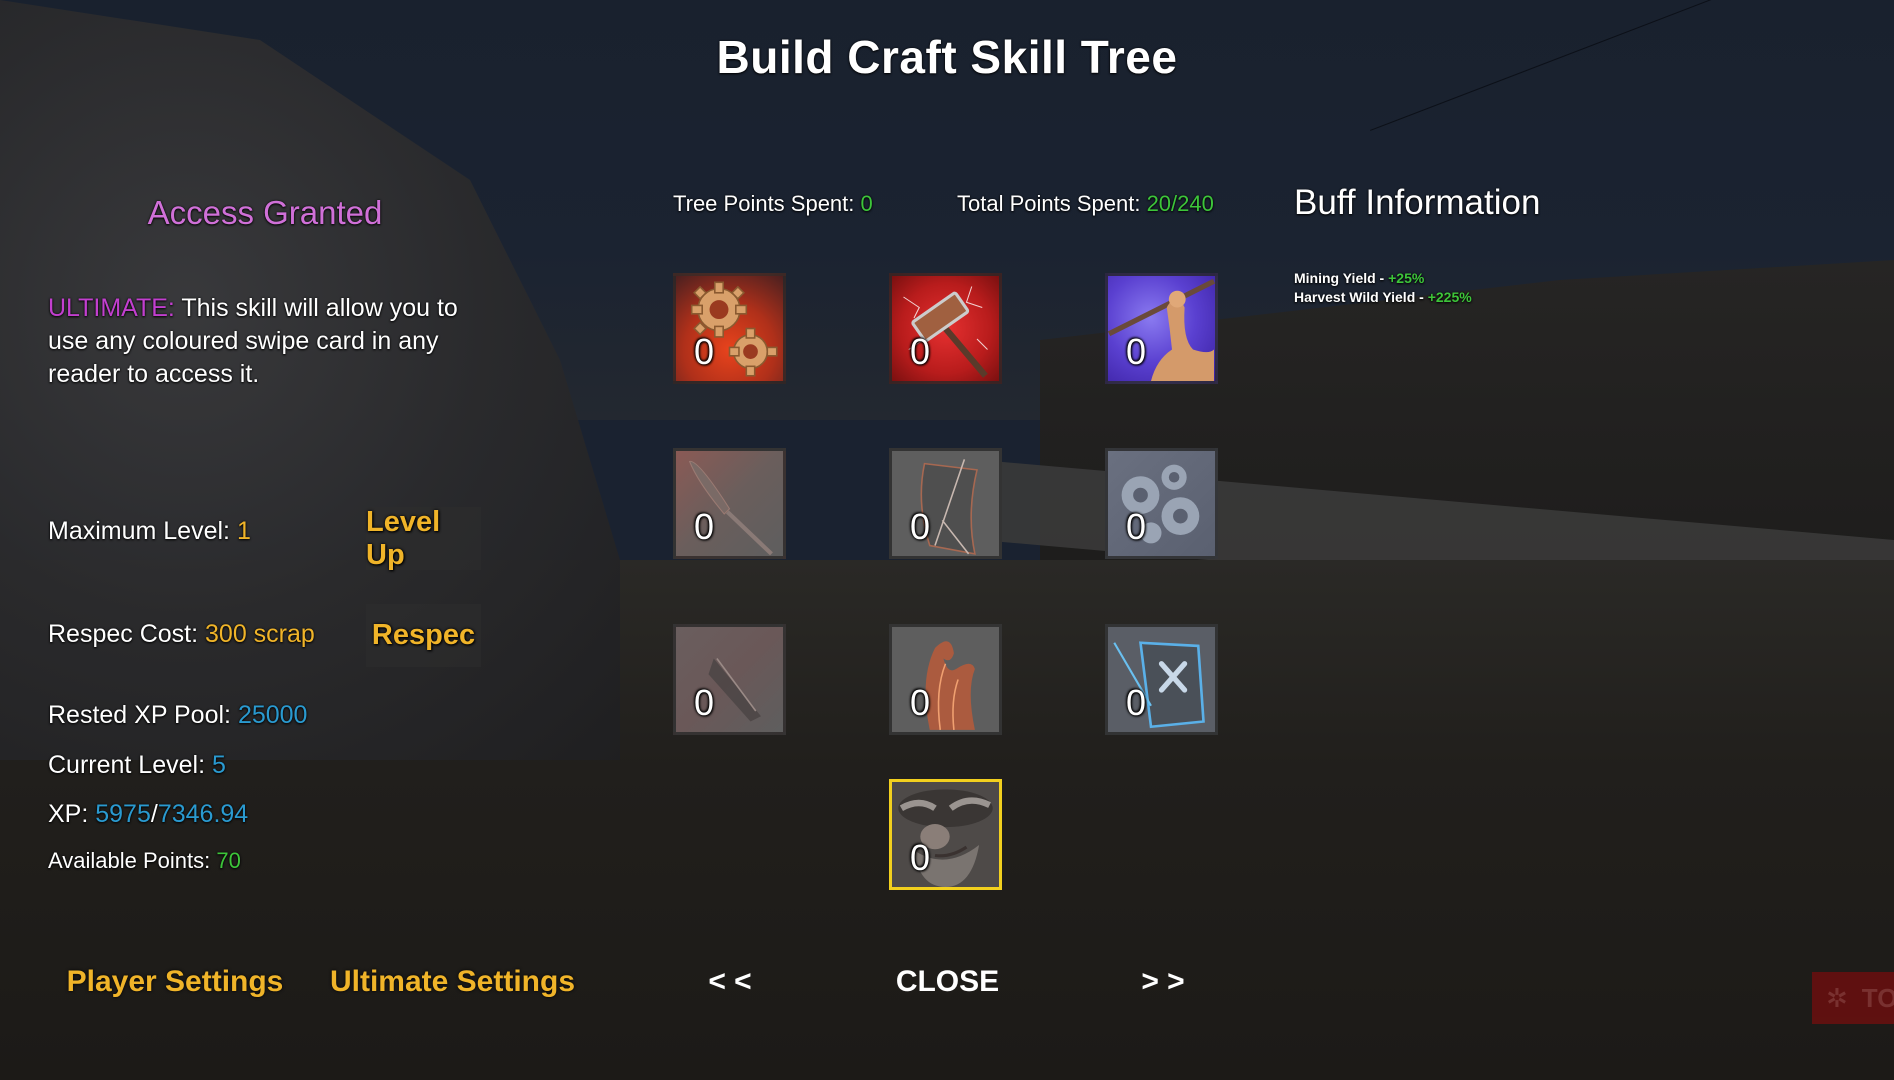  I want to click on skill-node-flame: 0, so click(945, 679).